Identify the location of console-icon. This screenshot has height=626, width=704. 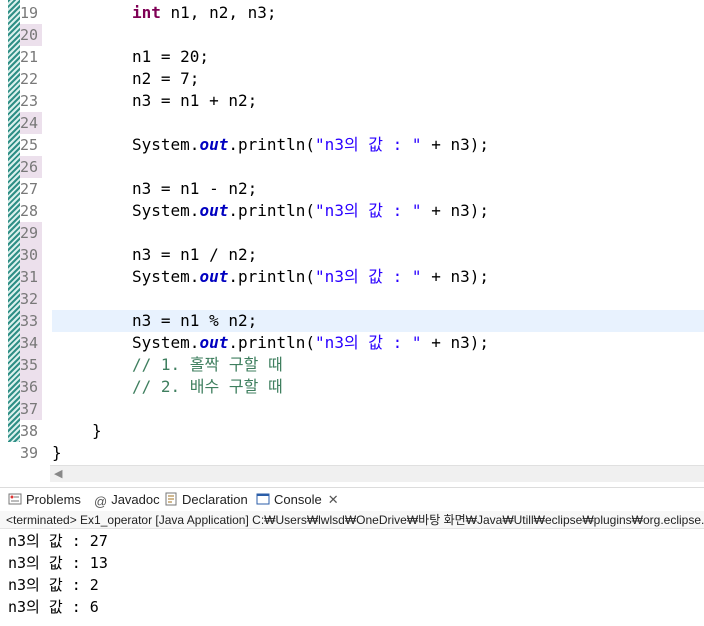
(263, 497).